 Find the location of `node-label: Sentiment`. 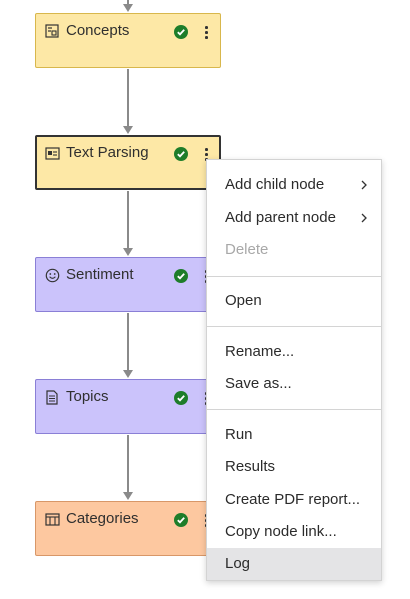

node-label: Sentiment is located at coordinates (100, 274).